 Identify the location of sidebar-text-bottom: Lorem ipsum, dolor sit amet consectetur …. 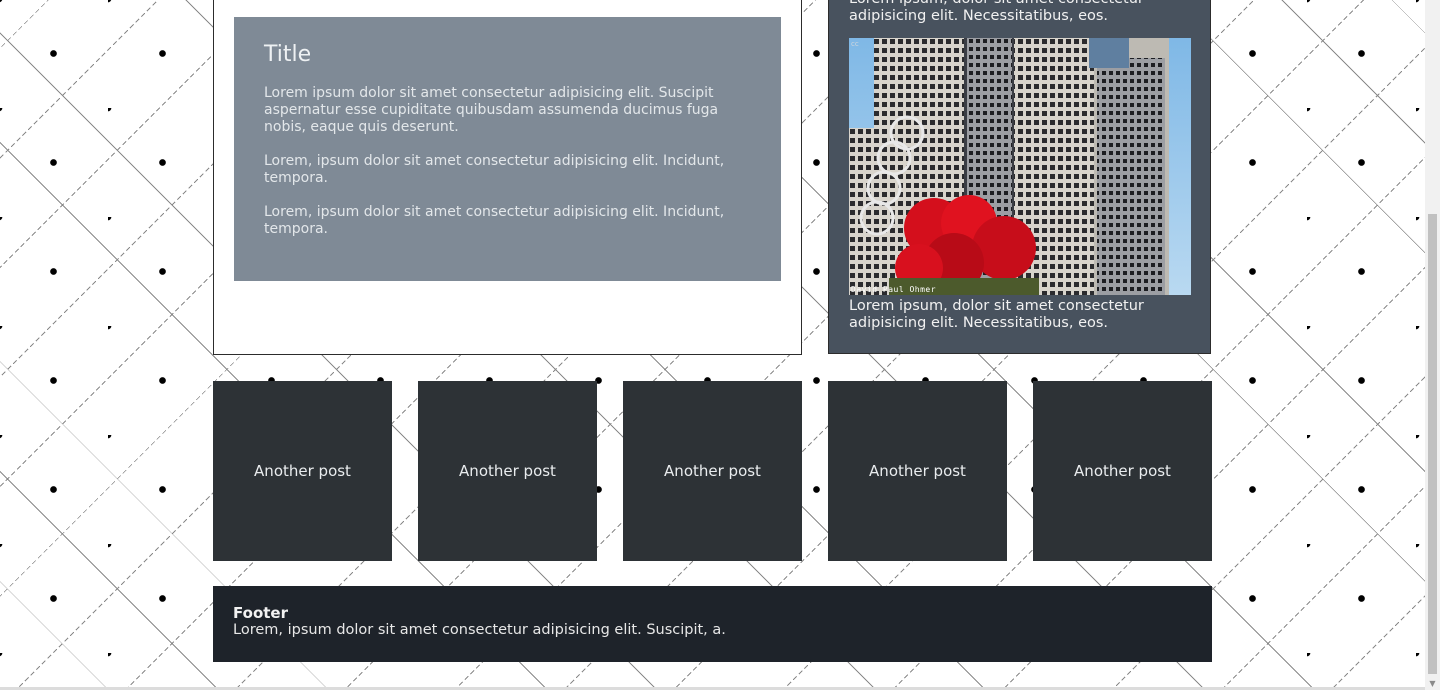
(996, 314).